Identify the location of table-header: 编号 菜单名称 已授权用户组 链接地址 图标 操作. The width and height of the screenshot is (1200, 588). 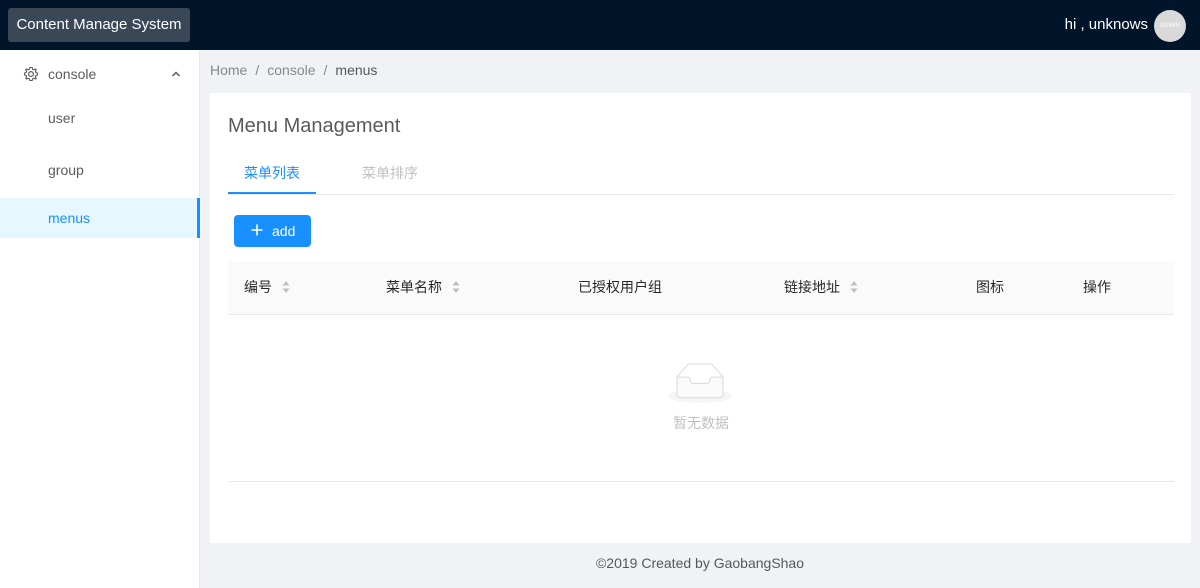
(701, 288).